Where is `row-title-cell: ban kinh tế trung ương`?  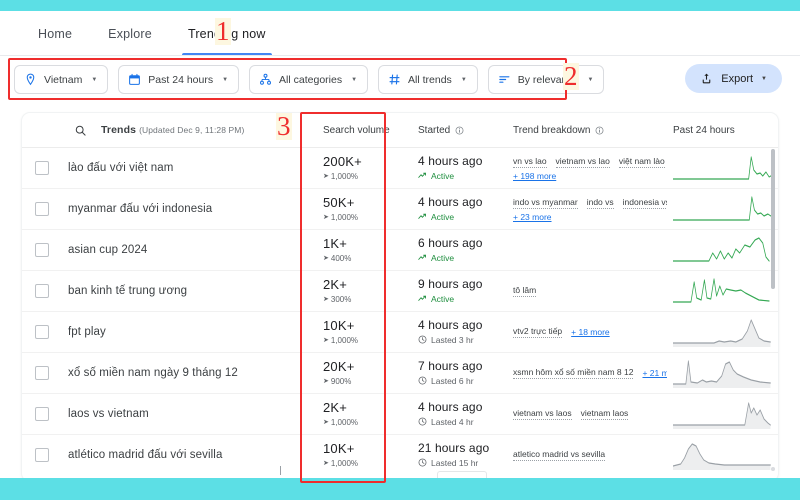 row-title-cell: ban kinh tế trung ương is located at coordinates (192, 291).